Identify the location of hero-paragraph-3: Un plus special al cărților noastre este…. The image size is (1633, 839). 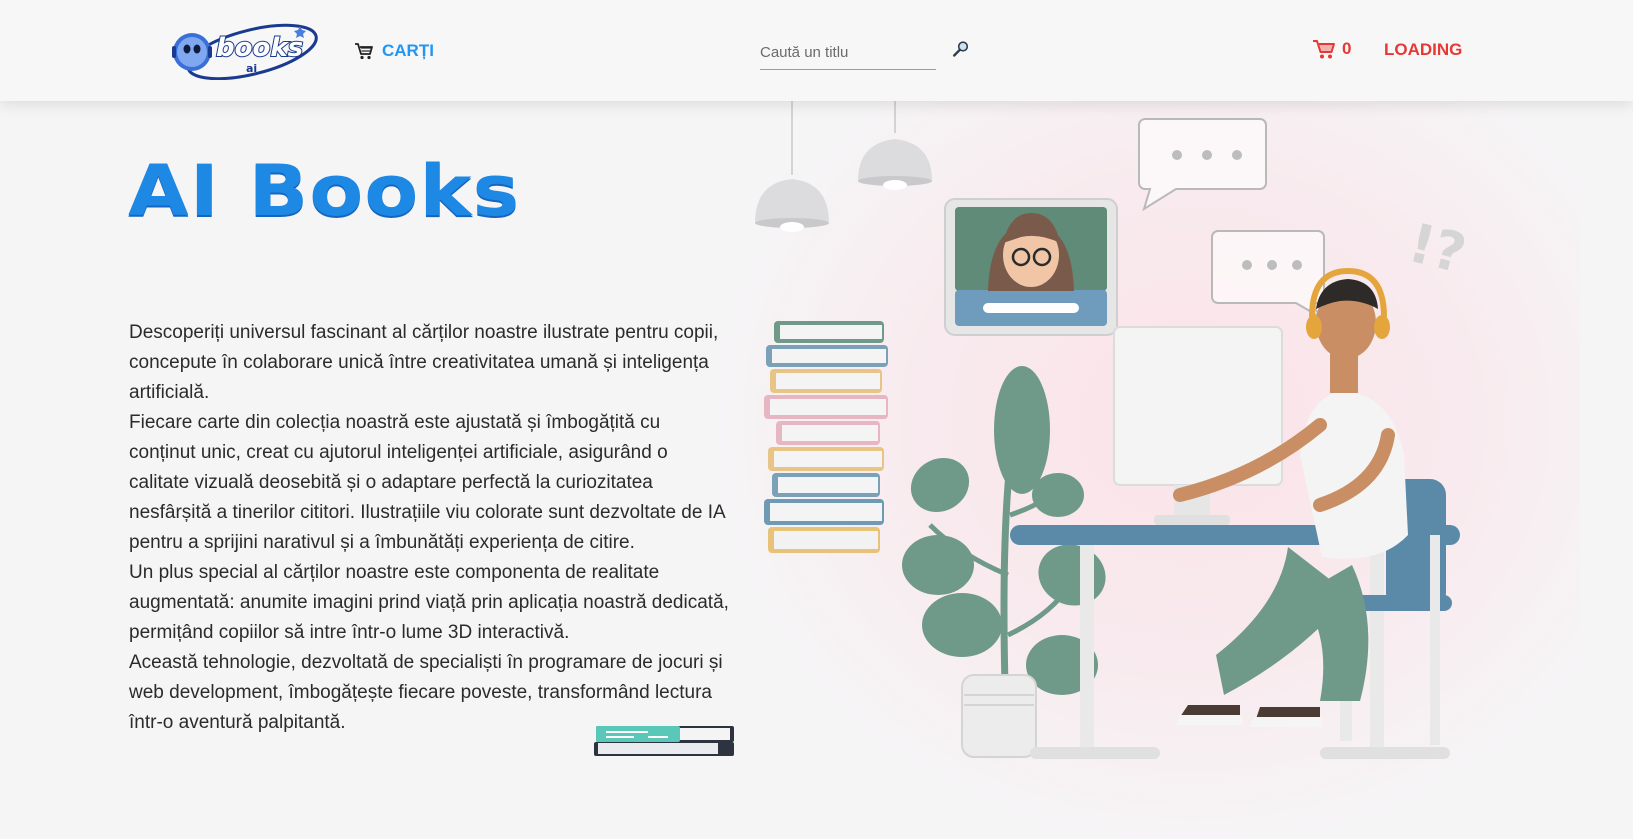
(429, 602).